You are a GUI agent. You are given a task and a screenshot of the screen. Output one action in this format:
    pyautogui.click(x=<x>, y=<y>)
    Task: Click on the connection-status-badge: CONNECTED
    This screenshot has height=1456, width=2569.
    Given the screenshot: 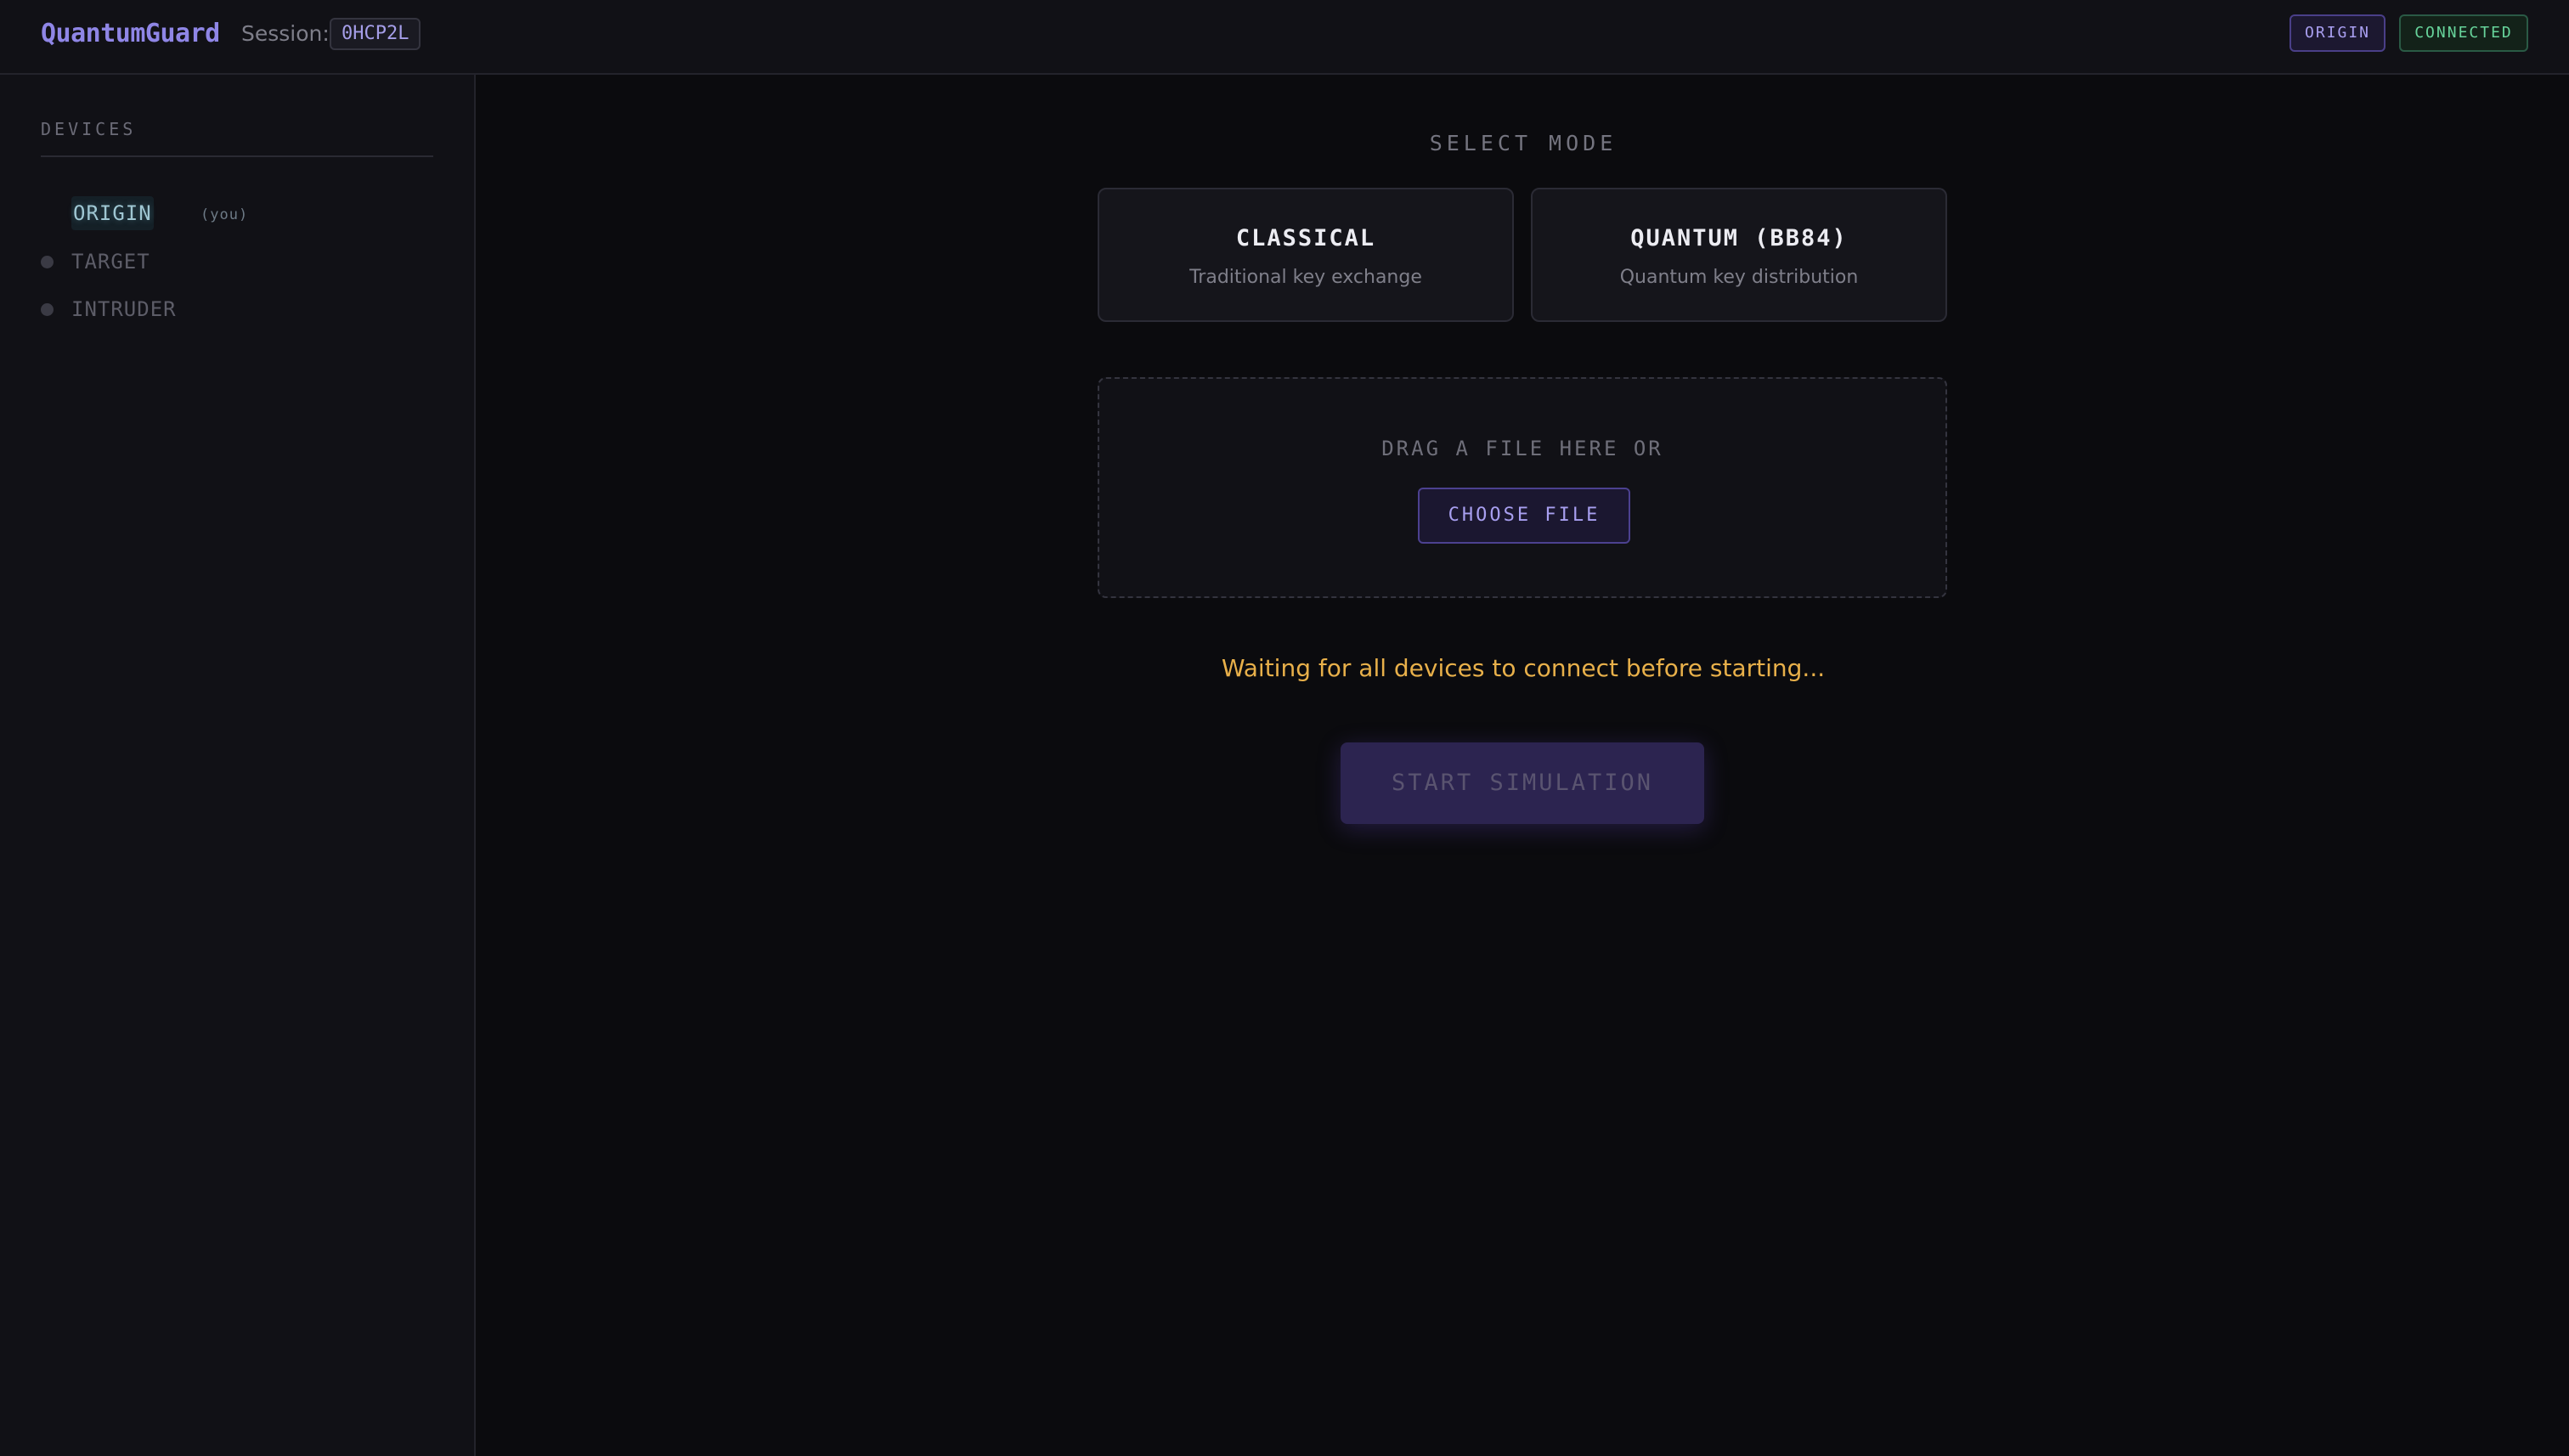 What is the action you would take?
    pyautogui.click(x=2463, y=33)
    